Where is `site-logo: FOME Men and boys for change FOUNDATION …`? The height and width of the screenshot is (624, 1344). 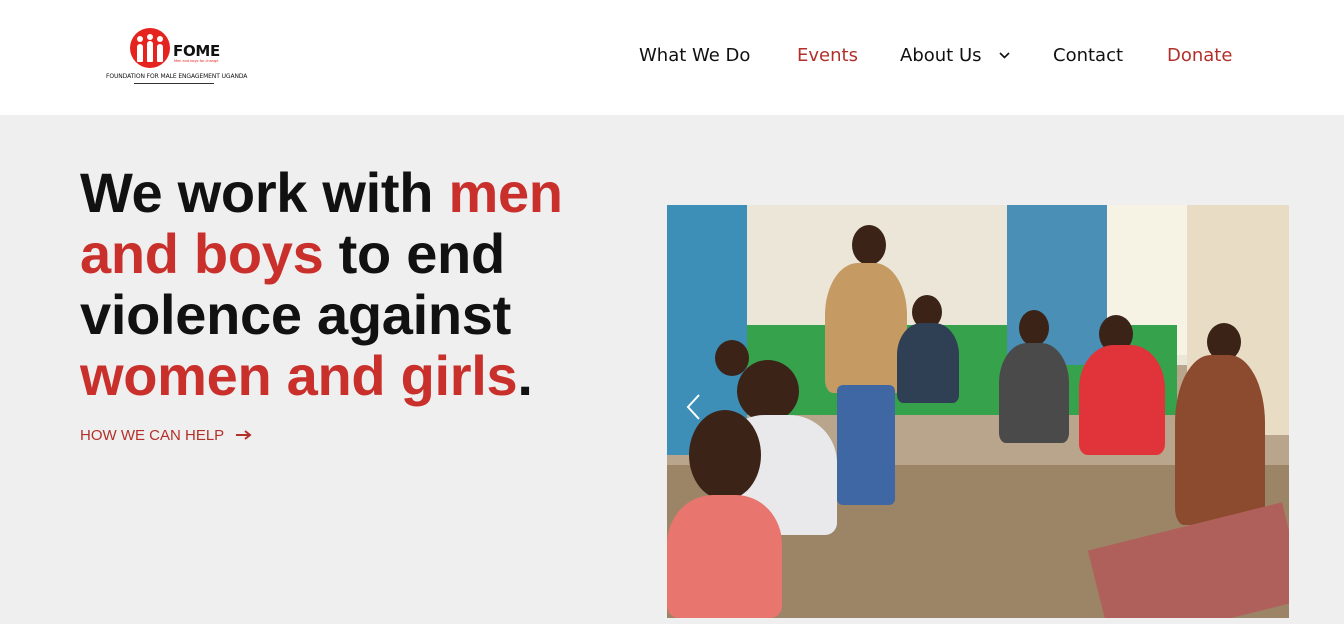
site-logo: FOME Men and boys for change FOUNDATION … is located at coordinates (176, 57).